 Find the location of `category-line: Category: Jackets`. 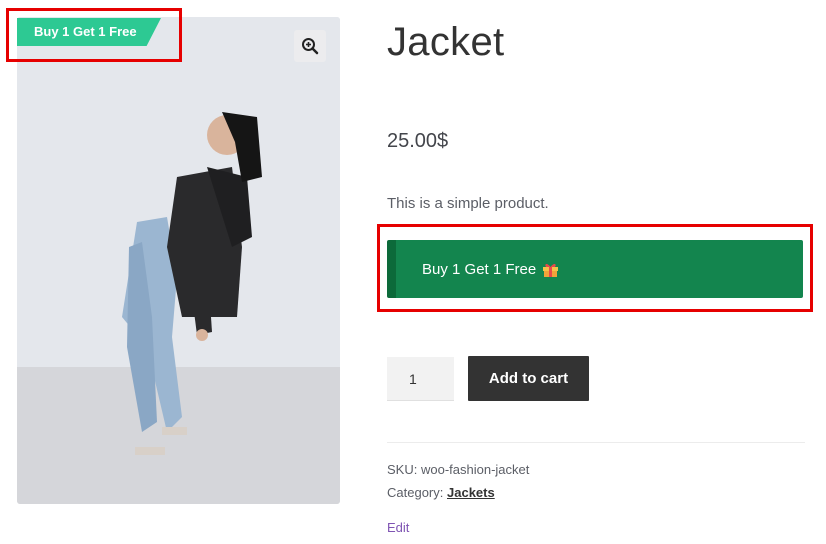

category-line: Category: Jackets is located at coordinates (441, 492).